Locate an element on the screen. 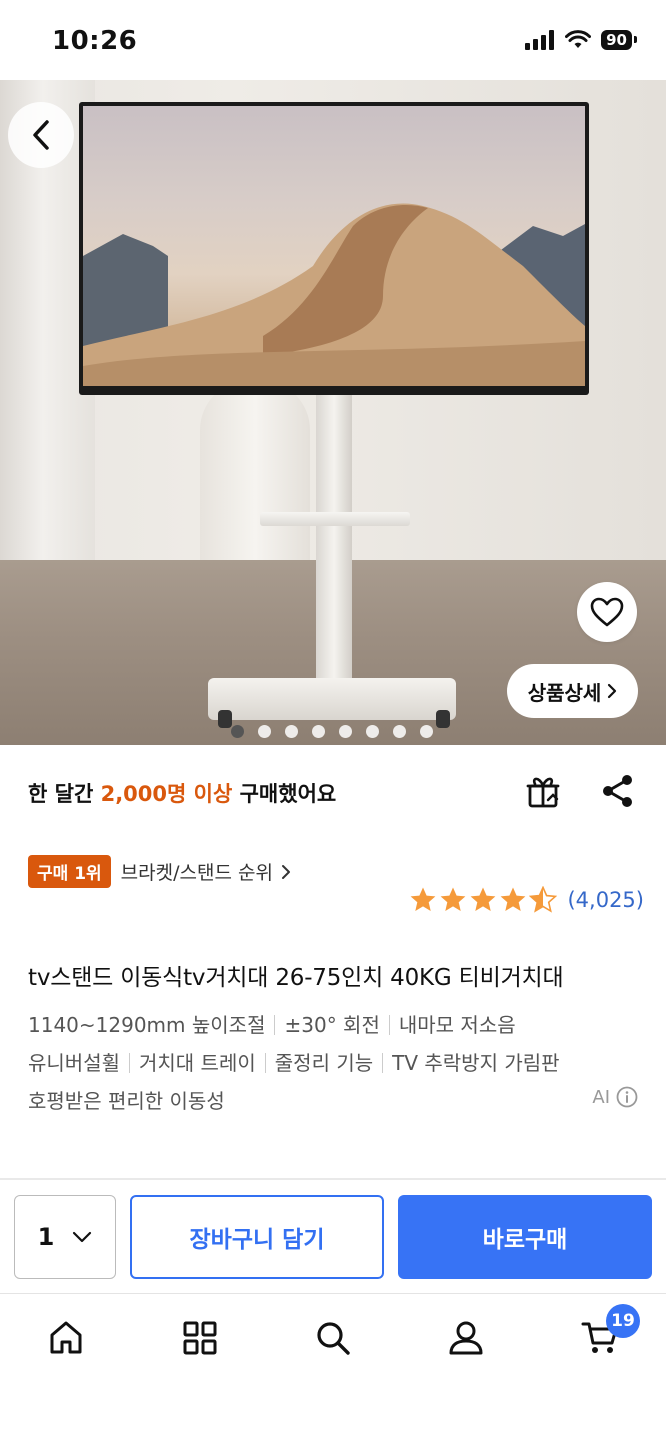 This screenshot has height=1440, width=666. tab-search is located at coordinates (333, 1338).